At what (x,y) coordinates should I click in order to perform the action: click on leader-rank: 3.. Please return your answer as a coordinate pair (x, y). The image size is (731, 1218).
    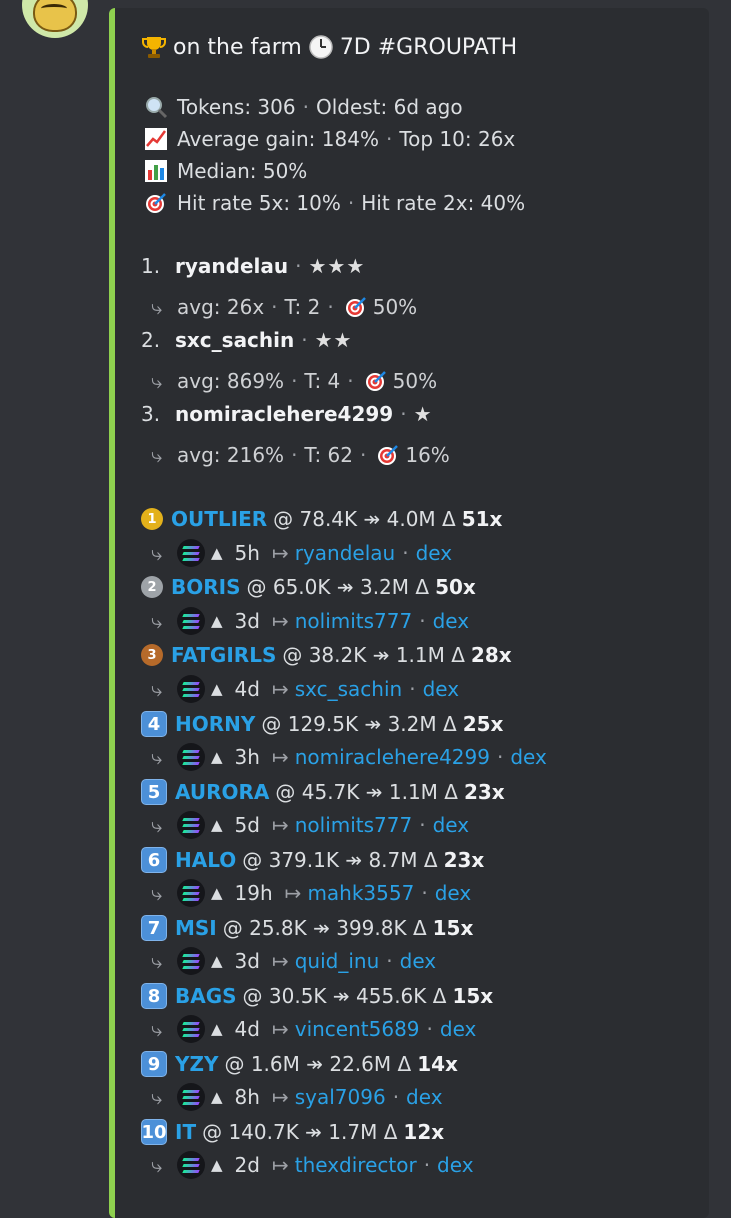
    Looking at the image, I should click on (151, 414).